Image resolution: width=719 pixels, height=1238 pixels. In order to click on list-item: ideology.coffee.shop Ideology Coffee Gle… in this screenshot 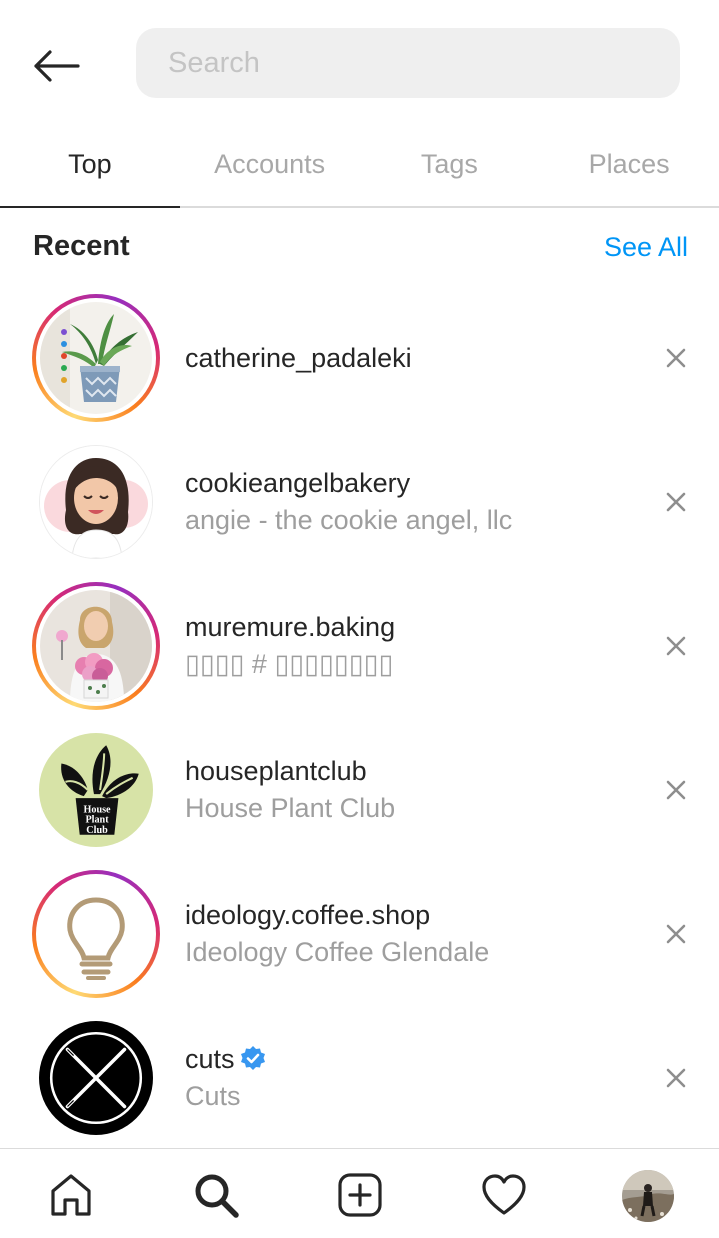, I will do `click(359, 934)`.